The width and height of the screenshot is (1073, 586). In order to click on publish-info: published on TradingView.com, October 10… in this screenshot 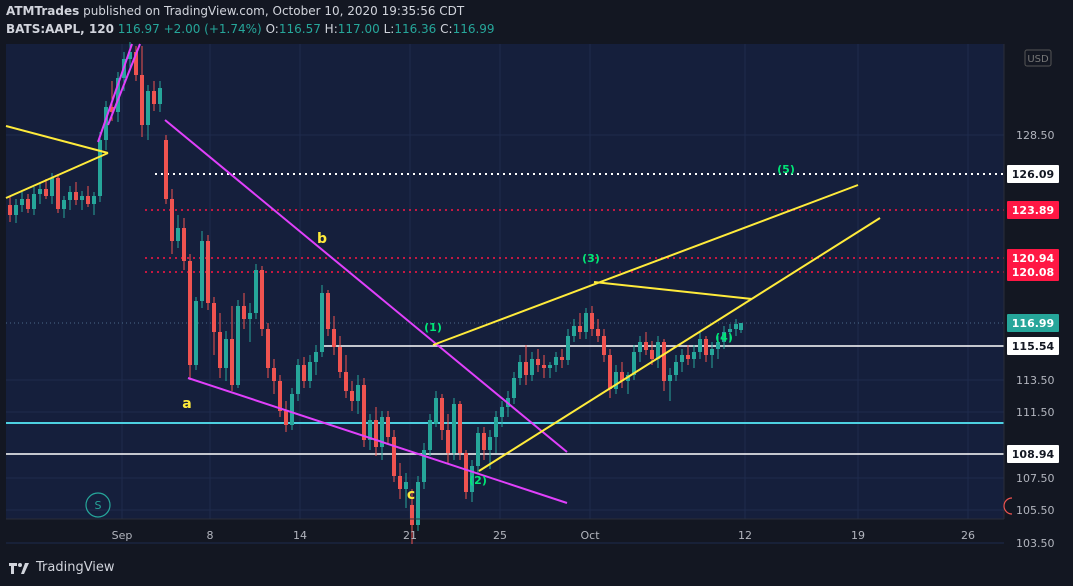, I will do `click(274, 11)`.